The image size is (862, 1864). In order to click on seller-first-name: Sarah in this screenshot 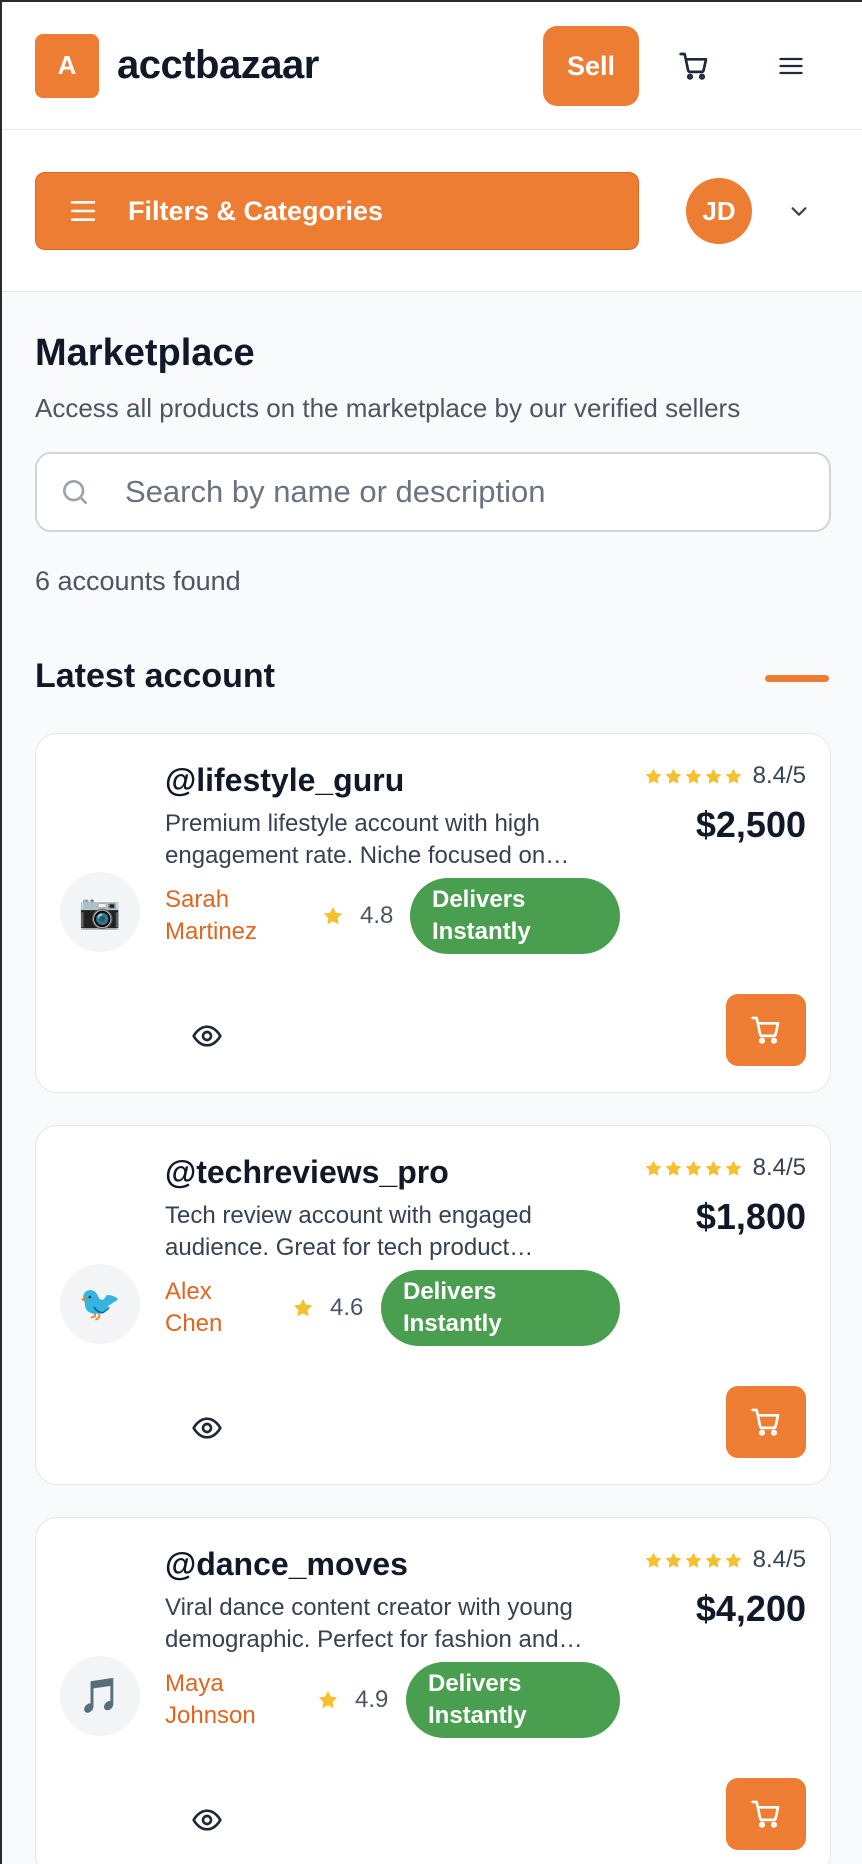, I will do `click(197, 899)`.